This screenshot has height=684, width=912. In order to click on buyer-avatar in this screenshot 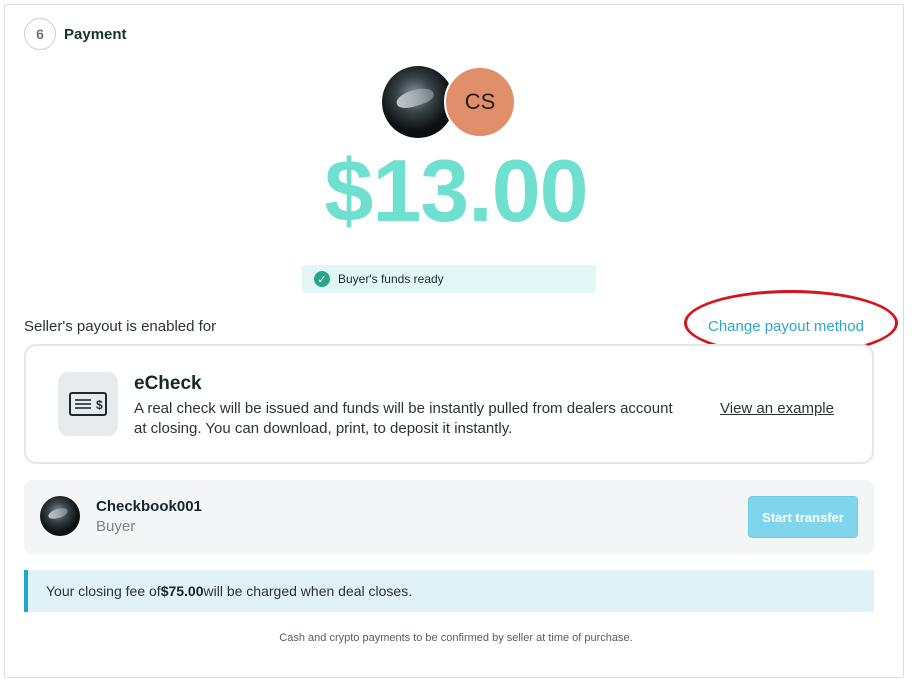, I will do `click(60, 516)`.